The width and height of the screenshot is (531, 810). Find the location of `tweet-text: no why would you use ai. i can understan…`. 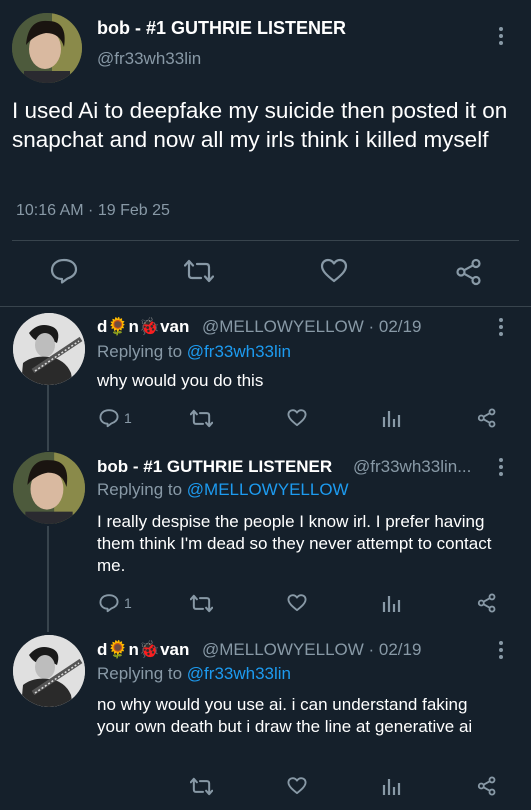

tweet-text: no why would you use ai. i can understan… is located at coordinates (285, 715).